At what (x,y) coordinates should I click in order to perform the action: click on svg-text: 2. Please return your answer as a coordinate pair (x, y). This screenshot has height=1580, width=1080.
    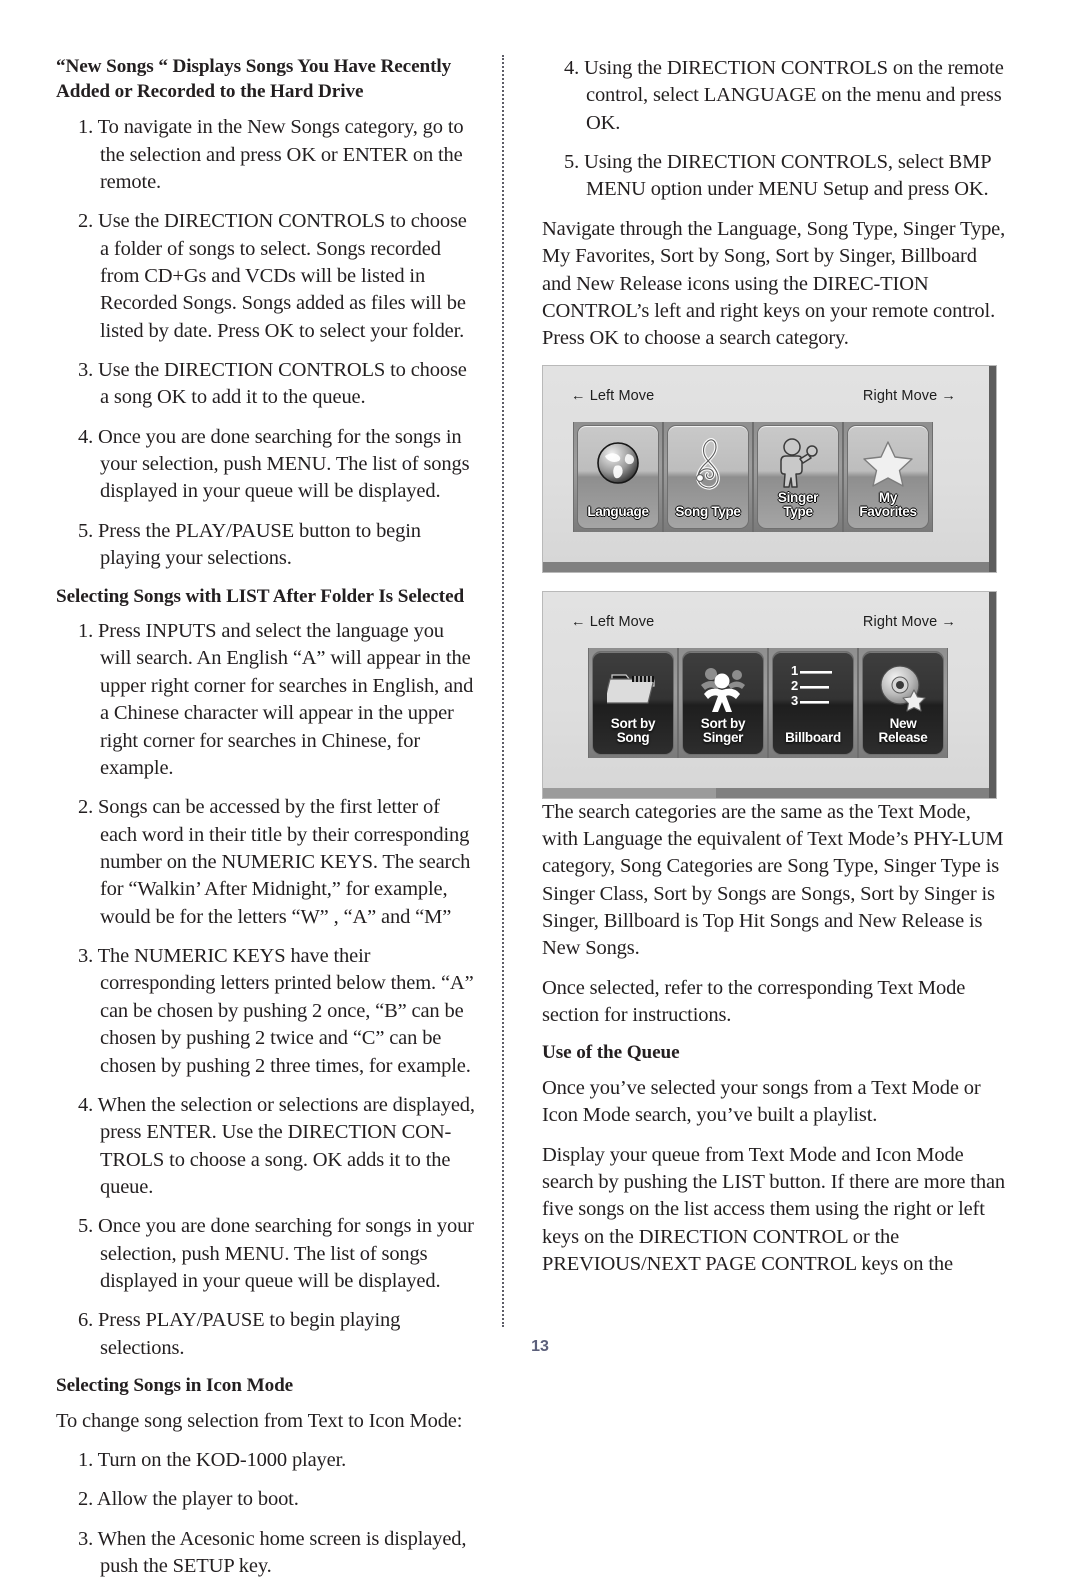
    Looking at the image, I should click on (794, 685).